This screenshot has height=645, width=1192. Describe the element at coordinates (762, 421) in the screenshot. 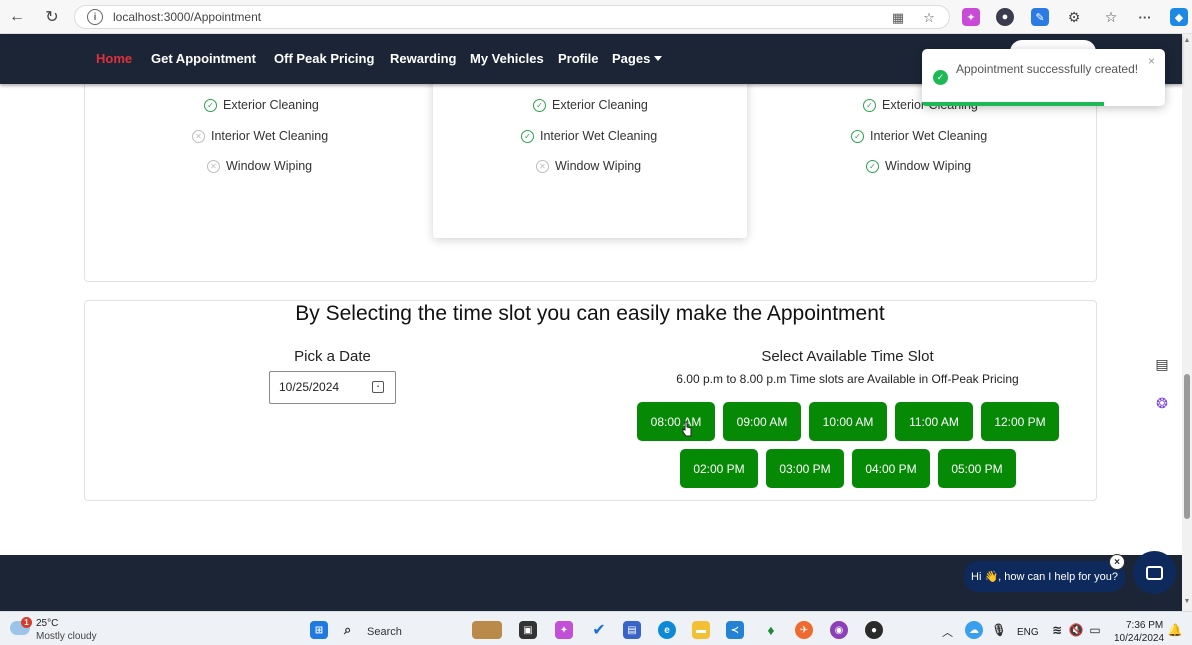

I see `time-slot-button: 09:00 AM` at that location.